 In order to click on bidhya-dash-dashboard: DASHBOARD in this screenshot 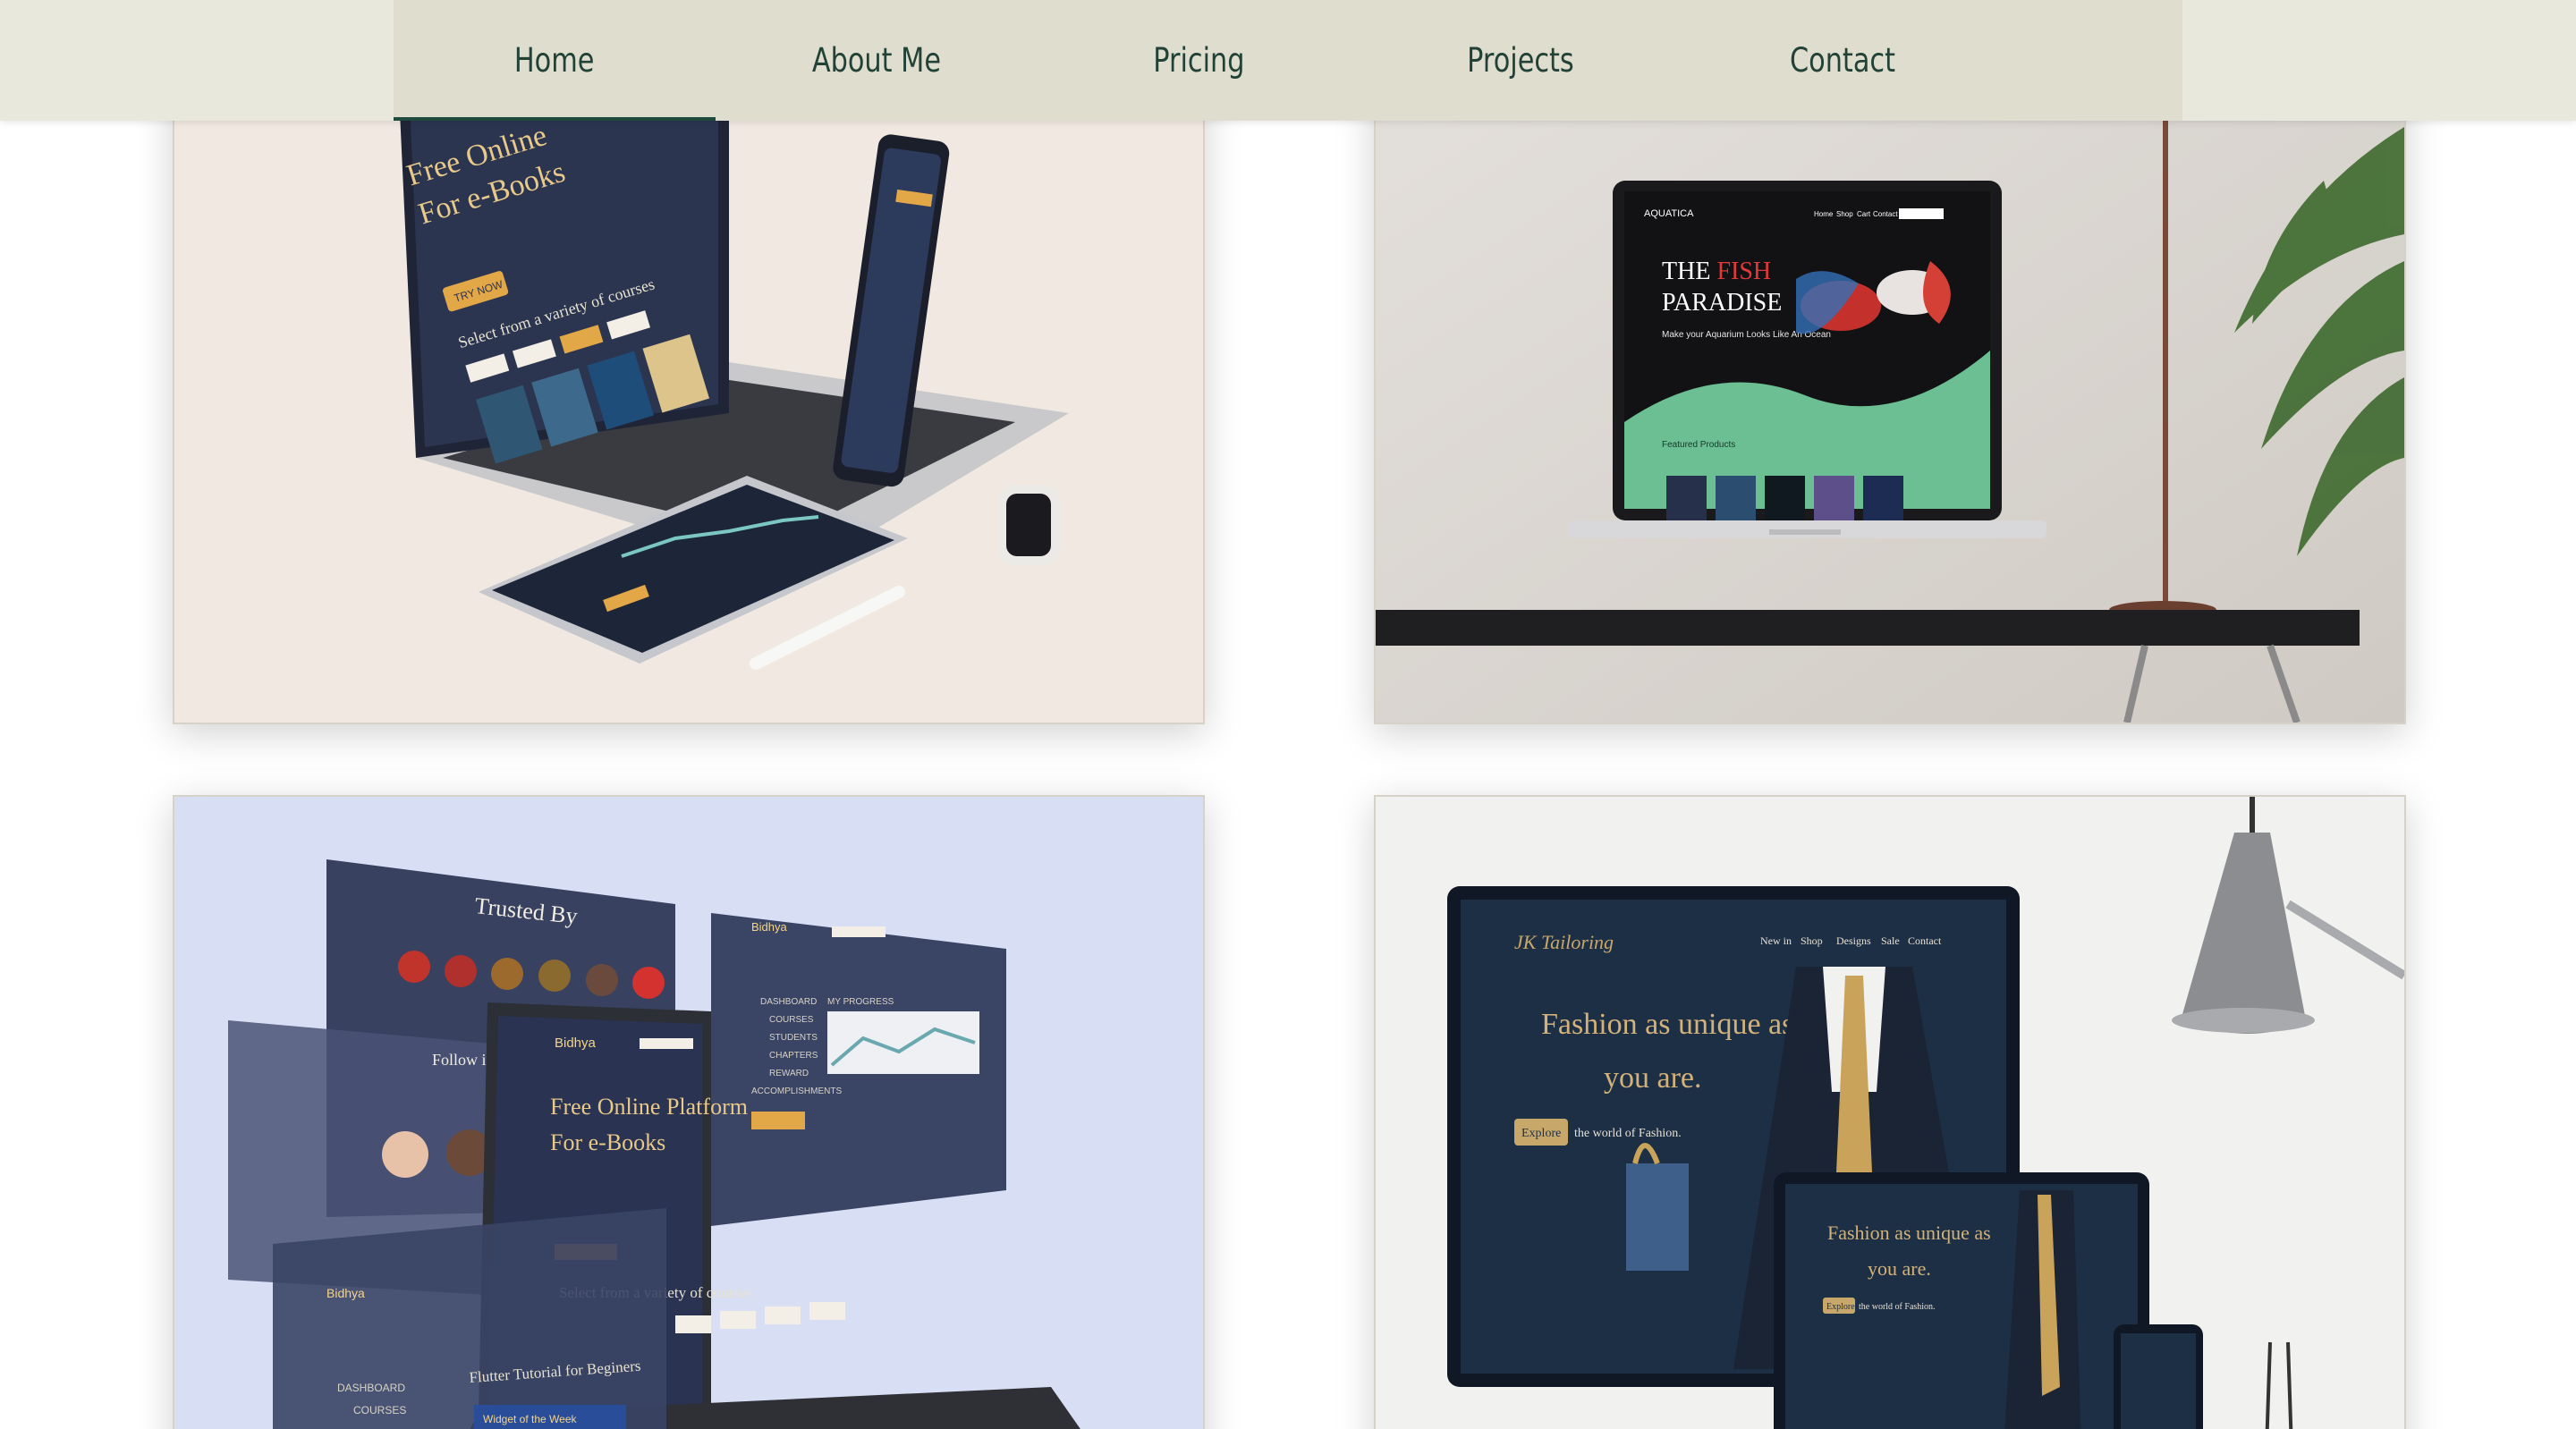, I will do `click(371, 1388)`.